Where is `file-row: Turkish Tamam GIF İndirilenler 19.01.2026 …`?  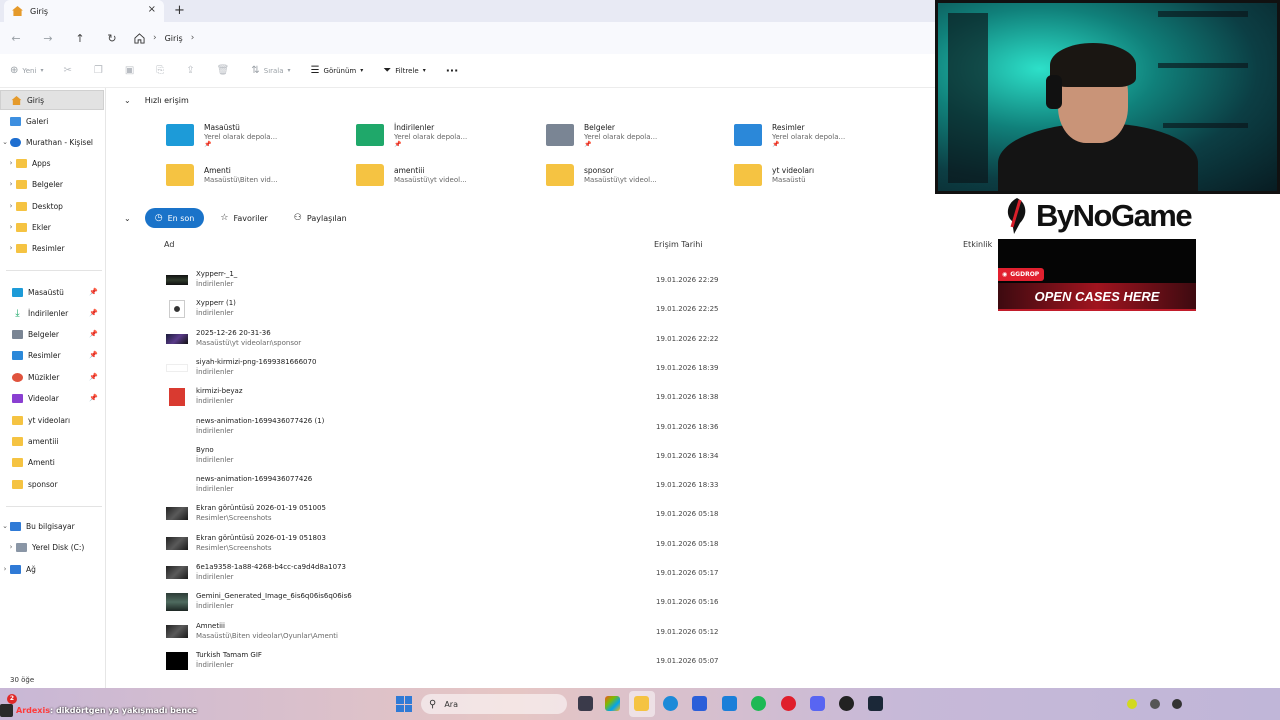
file-row: Turkish Tamam GIF İndirilenler 19.01.2026 … is located at coordinates (549, 661).